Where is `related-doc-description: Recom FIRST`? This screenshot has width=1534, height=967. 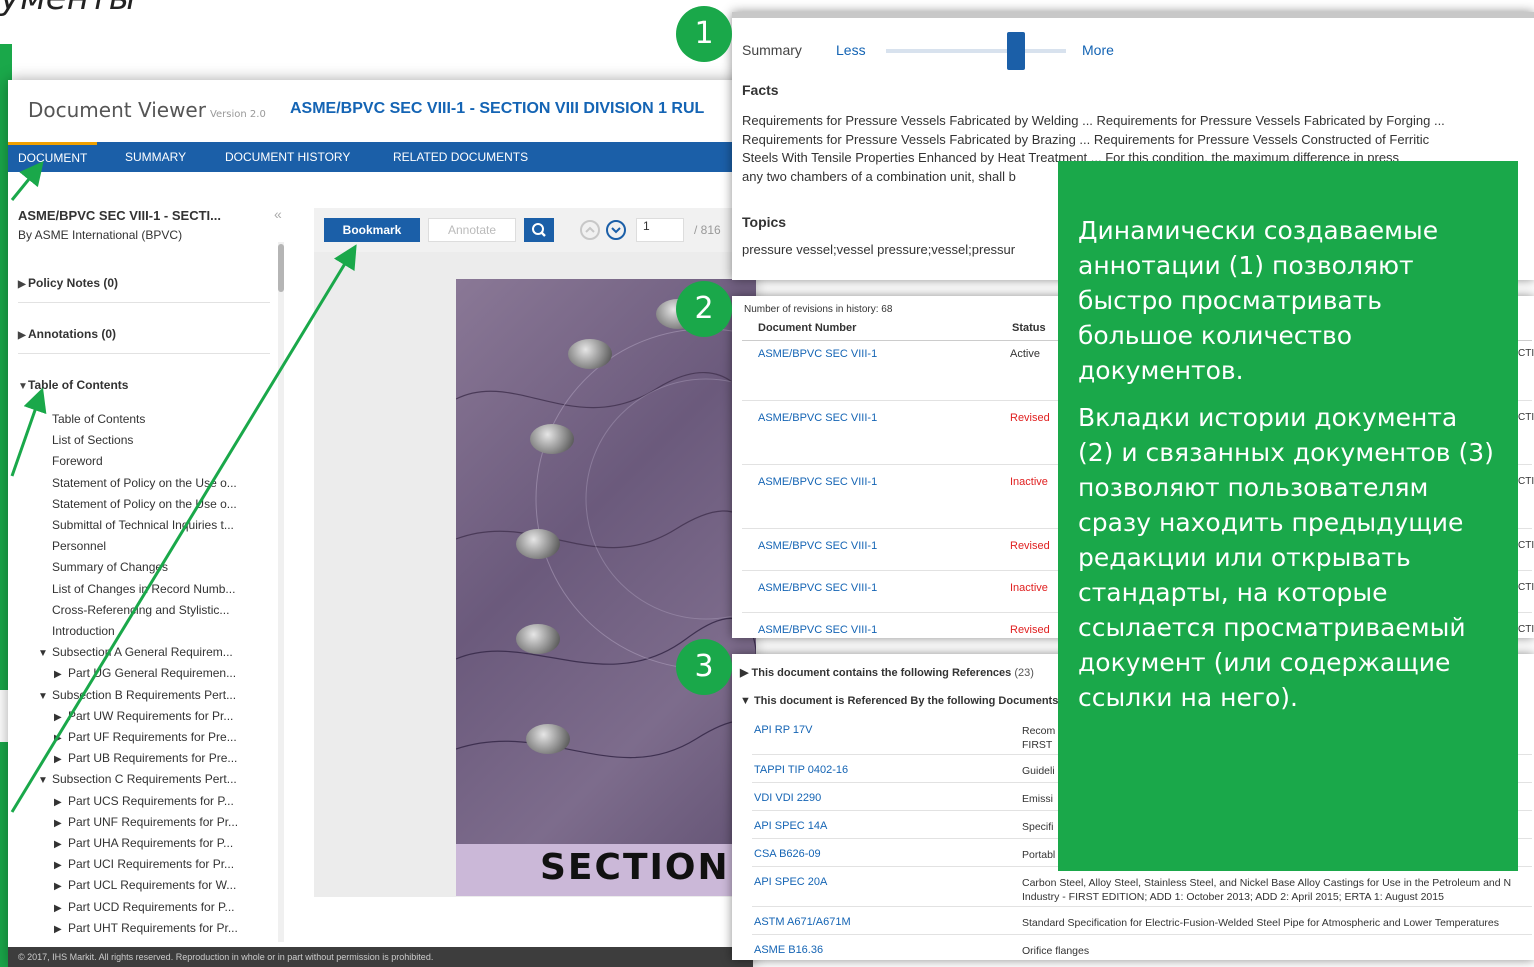 related-doc-description: Recom FIRST is located at coordinates (1038, 738).